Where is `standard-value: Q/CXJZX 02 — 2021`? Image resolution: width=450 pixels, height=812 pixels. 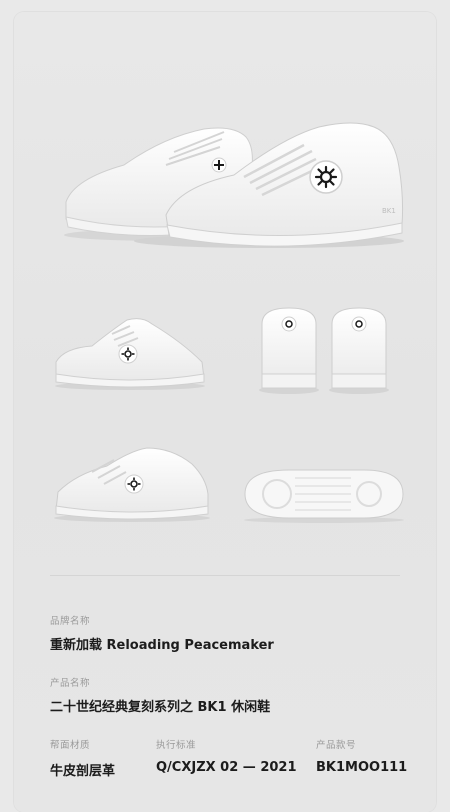 standard-value: Q/CXJZX 02 — 2021 is located at coordinates (226, 767).